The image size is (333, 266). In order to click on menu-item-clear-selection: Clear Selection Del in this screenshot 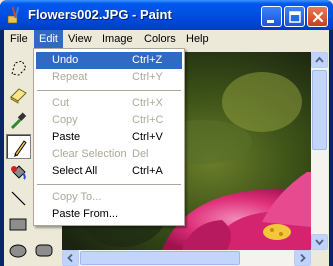, I will do `click(100, 154)`.